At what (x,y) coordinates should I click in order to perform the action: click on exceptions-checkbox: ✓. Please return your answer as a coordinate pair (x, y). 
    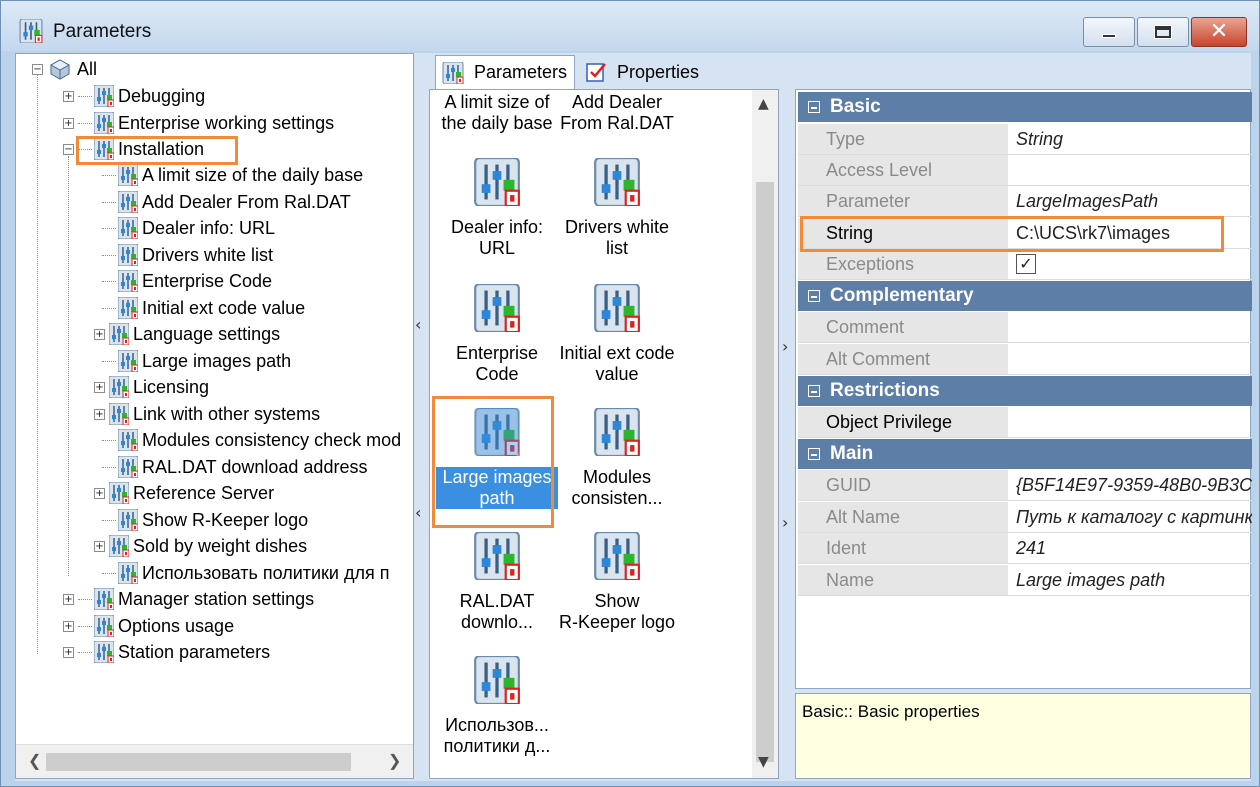
    Looking at the image, I should click on (1026, 264).